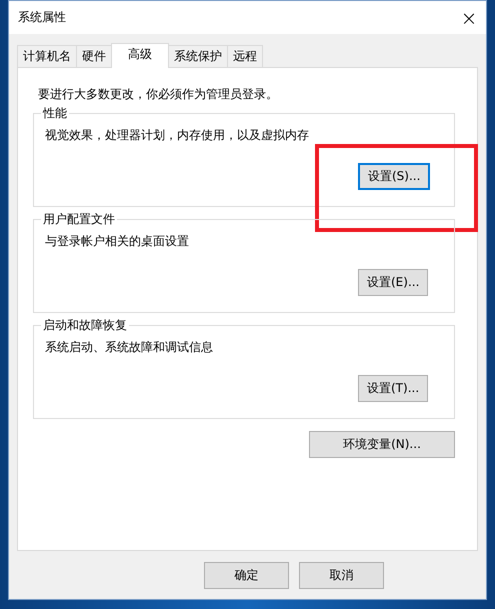 This screenshot has height=609, width=495. I want to click on group-description: 系统启动、系统故障和调试信息, so click(129, 347).